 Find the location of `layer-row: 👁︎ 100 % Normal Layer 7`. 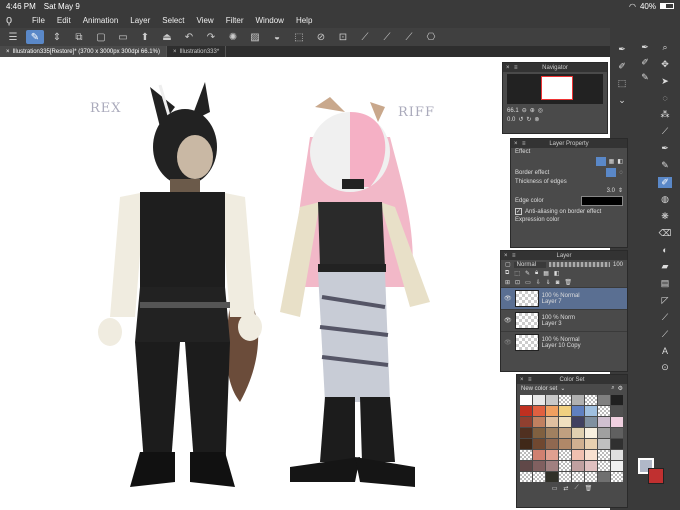

layer-row: 👁︎ 100 % Normal Layer 7 is located at coordinates (564, 298).